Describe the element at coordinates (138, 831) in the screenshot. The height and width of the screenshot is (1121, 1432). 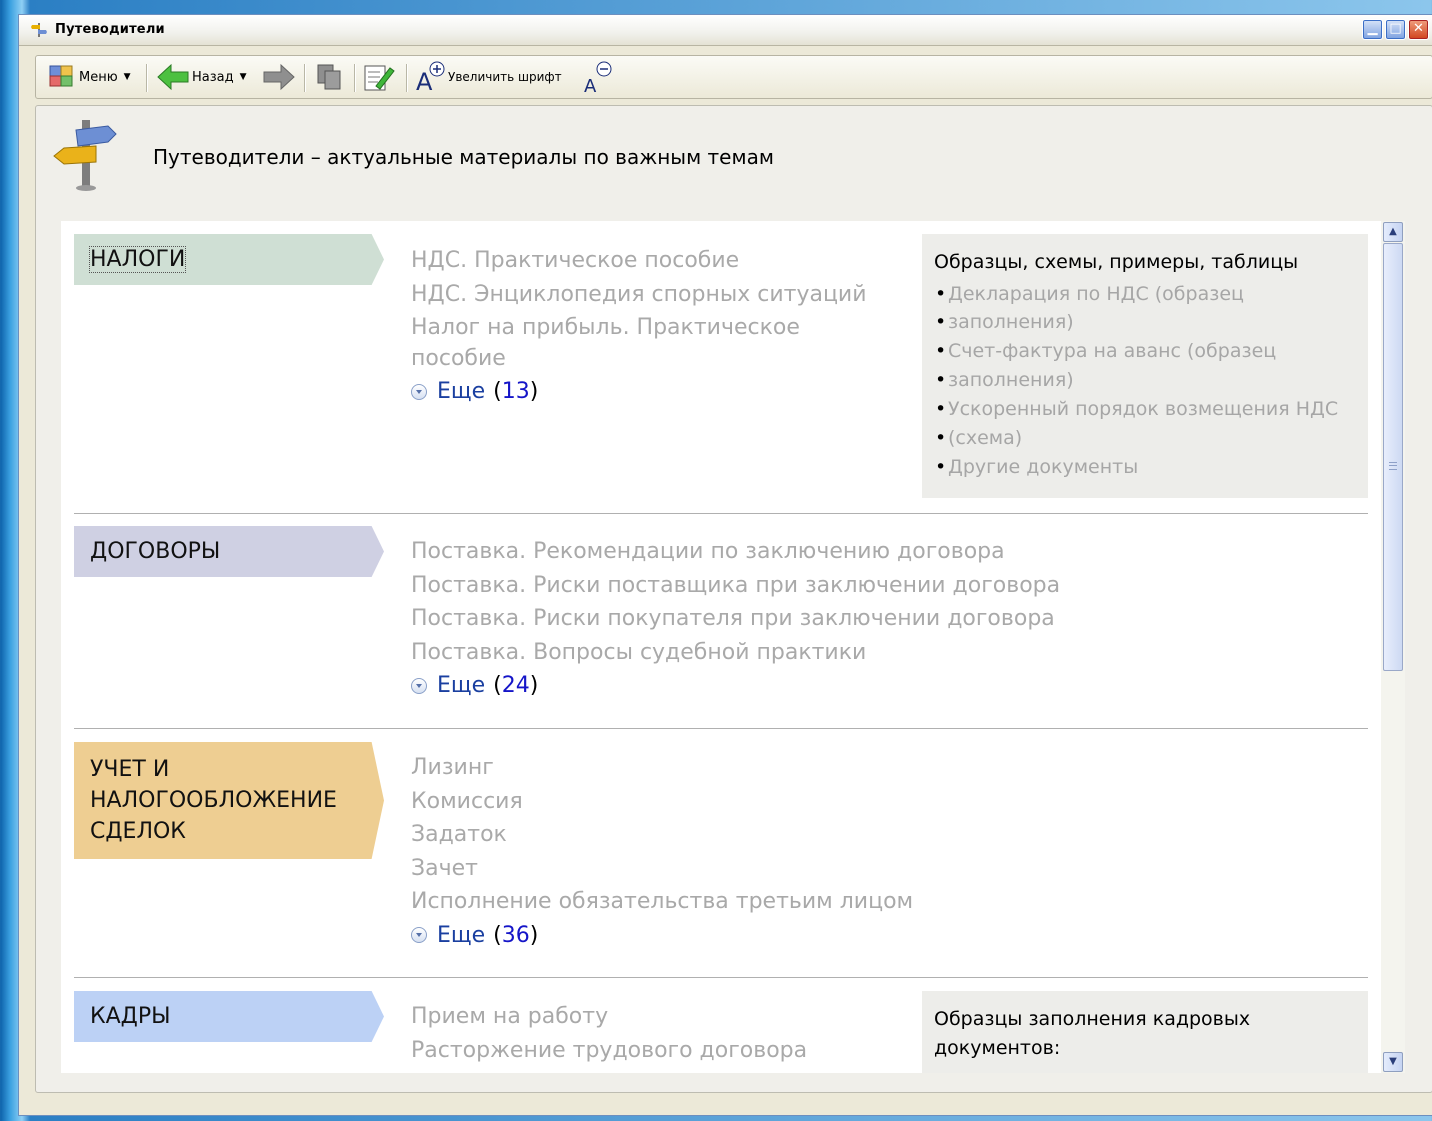
I see `section-title-line: СДЕЛОК` at that location.